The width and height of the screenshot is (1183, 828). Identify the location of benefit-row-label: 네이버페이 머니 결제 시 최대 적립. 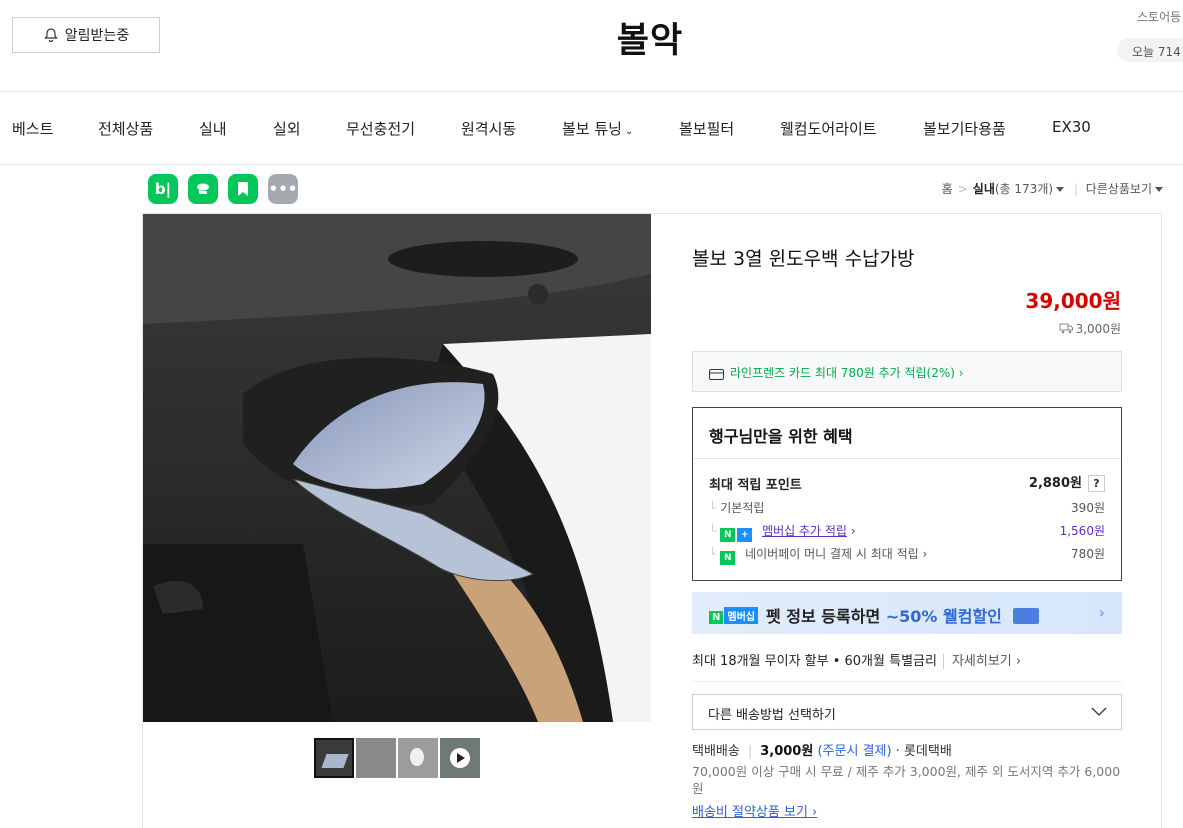
(832, 554).